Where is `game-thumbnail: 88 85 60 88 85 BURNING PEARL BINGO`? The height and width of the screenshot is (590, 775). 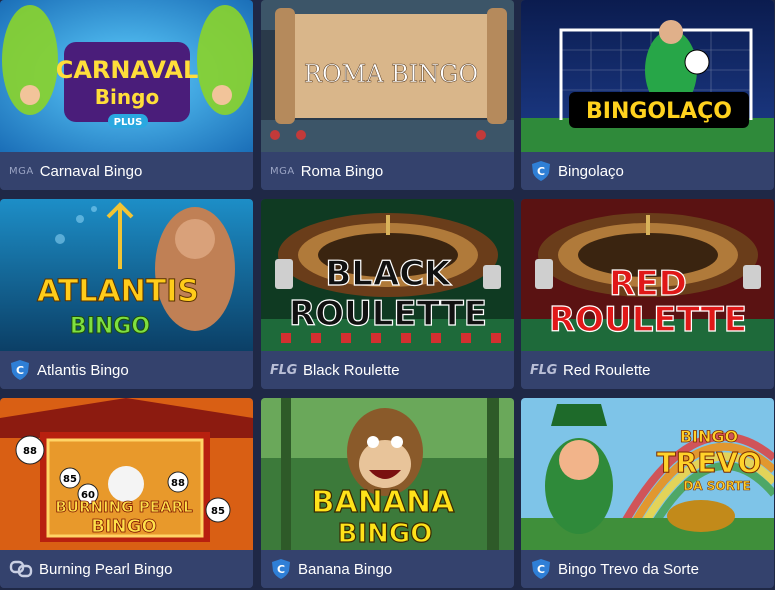
game-thumbnail: 88 85 60 88 85 BURNING PEARL BINGO is located at coordinates (126, 474).